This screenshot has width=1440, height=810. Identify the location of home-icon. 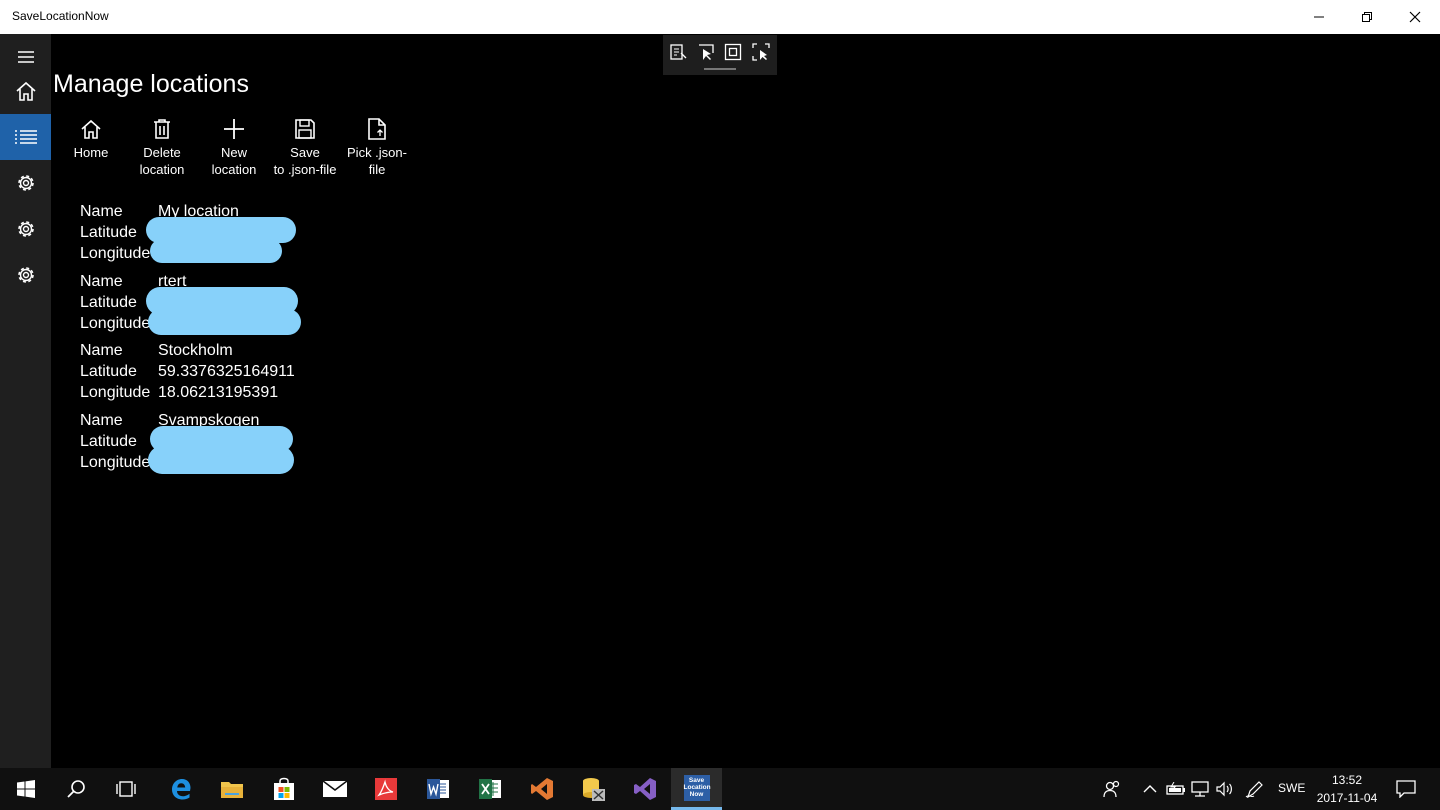
(25, 91).